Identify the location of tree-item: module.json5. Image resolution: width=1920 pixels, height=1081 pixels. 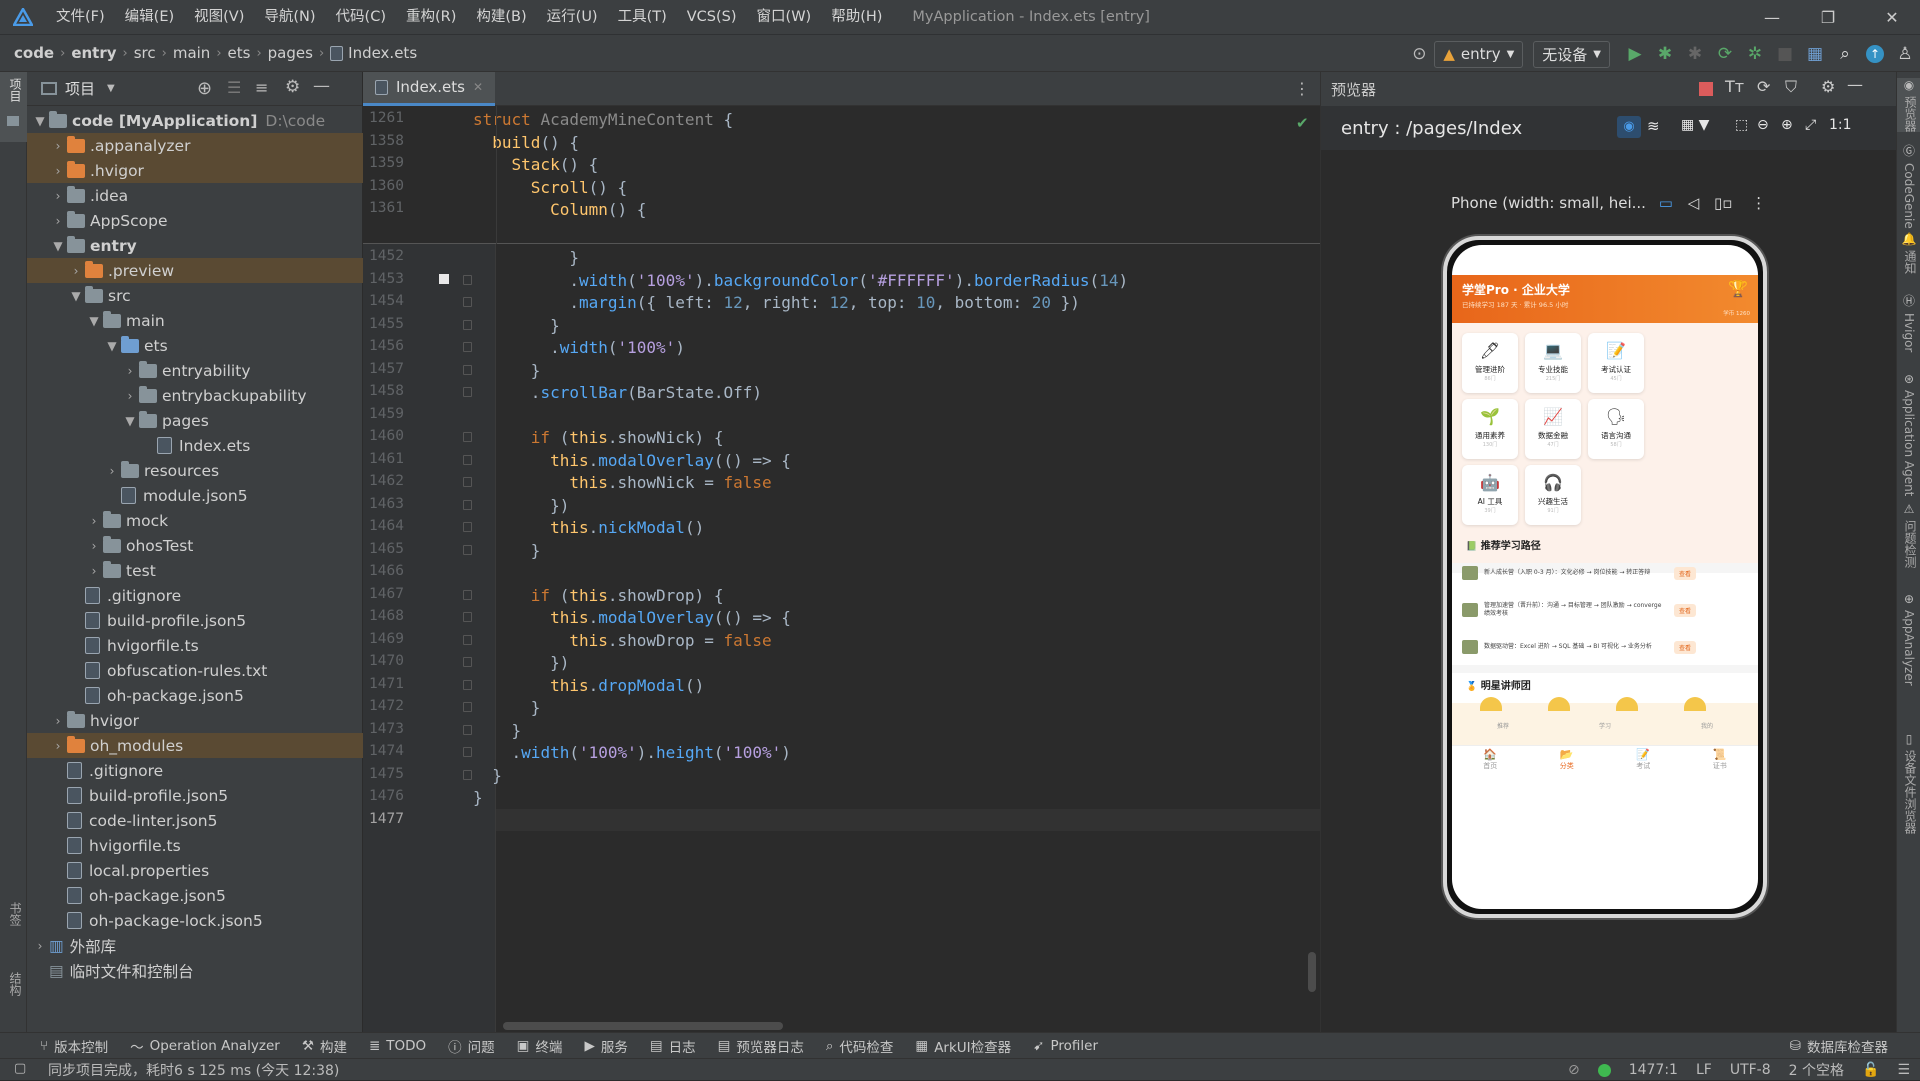
(195, 495).